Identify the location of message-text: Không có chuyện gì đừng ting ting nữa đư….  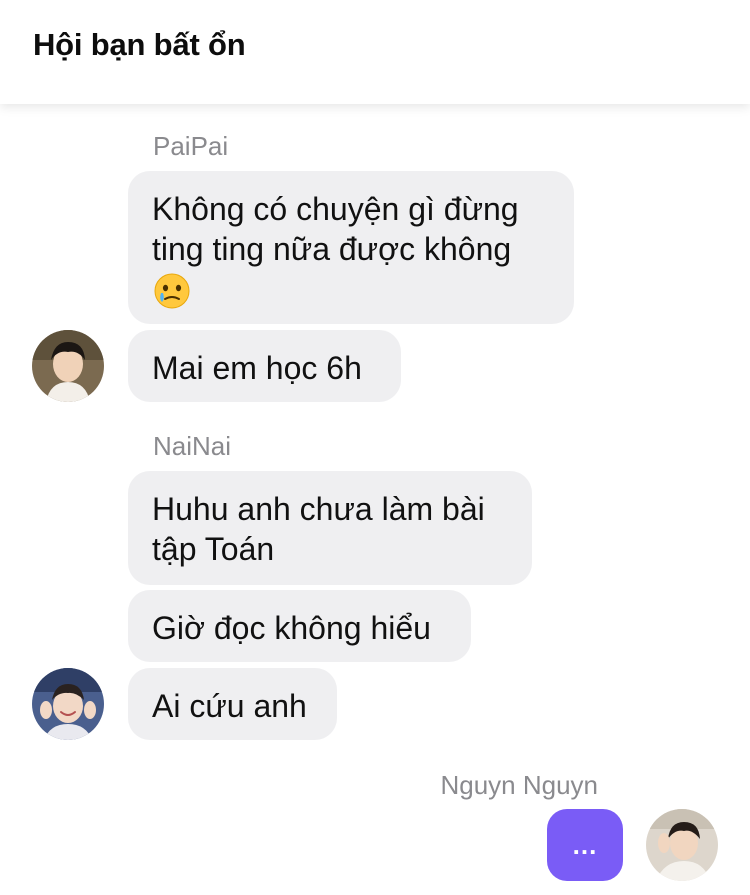
(335, 229).